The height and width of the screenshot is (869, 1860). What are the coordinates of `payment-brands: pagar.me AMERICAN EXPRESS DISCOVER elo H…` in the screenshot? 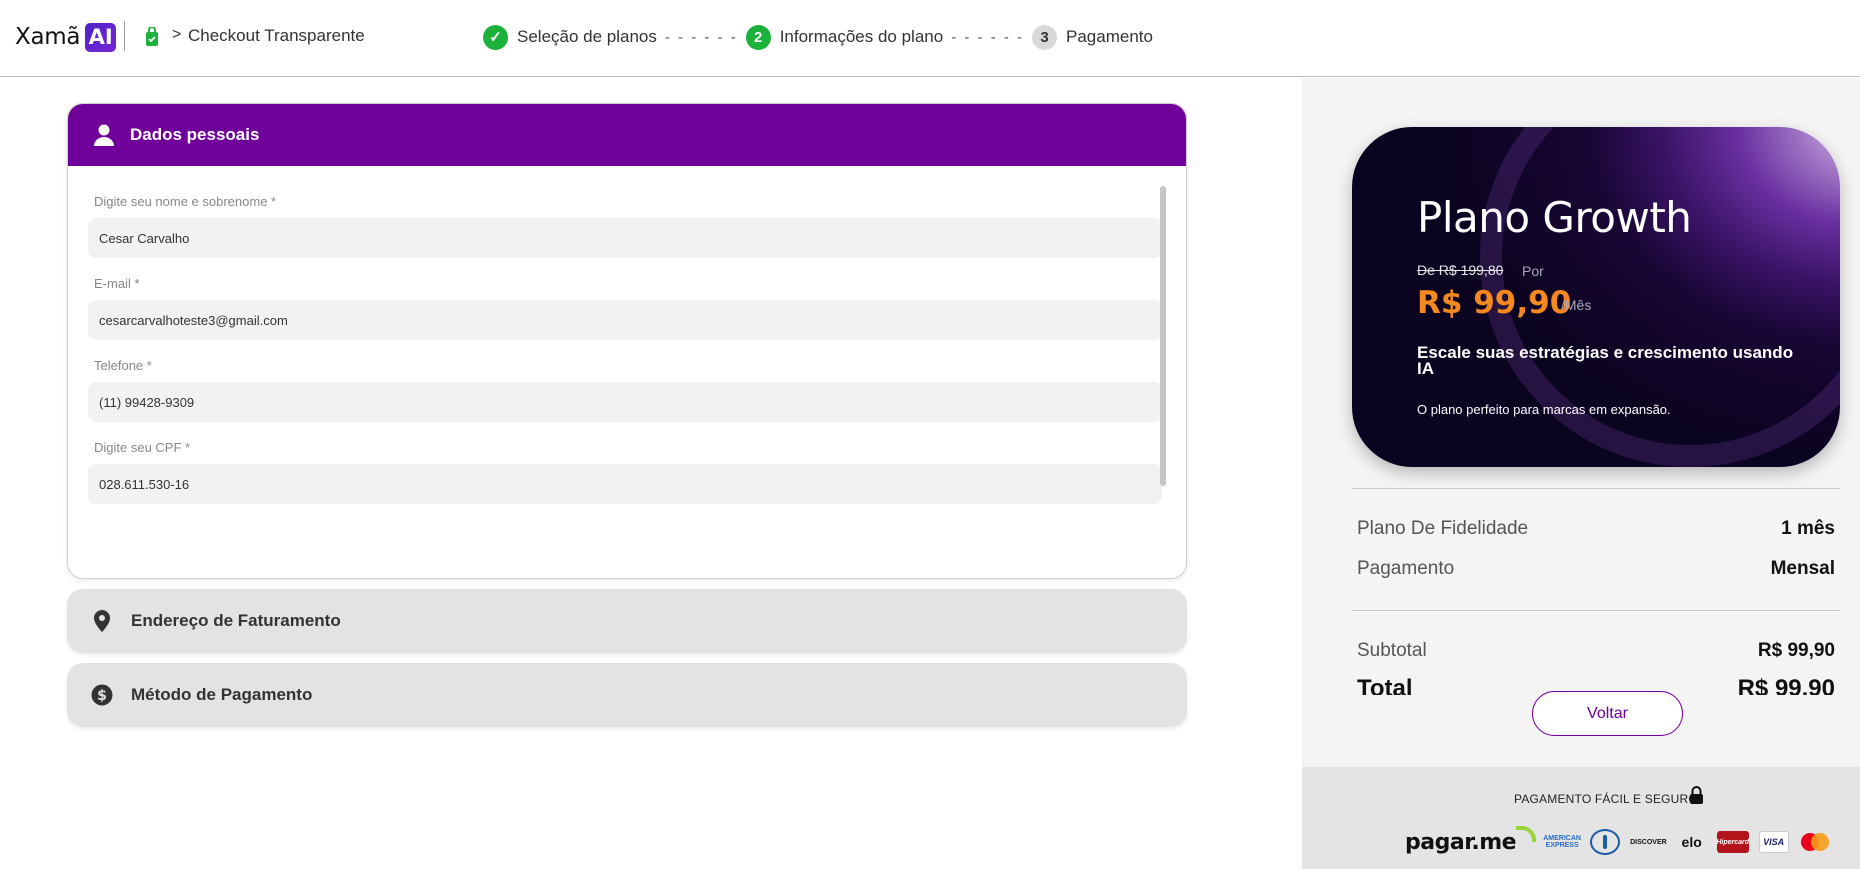 It's located at (1618, 841).